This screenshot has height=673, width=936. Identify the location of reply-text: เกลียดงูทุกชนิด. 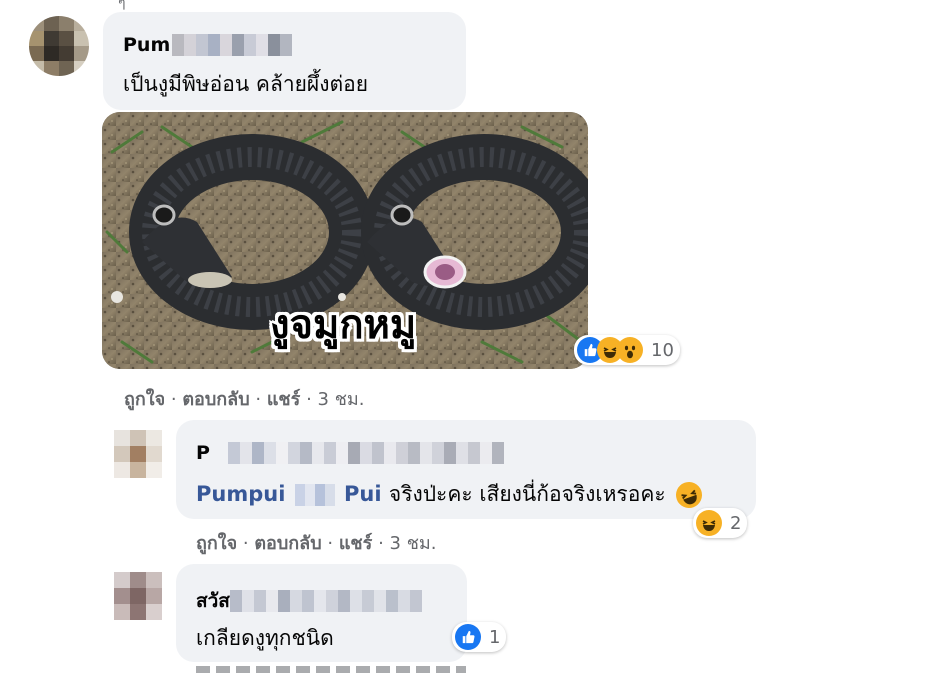
(265, 638).